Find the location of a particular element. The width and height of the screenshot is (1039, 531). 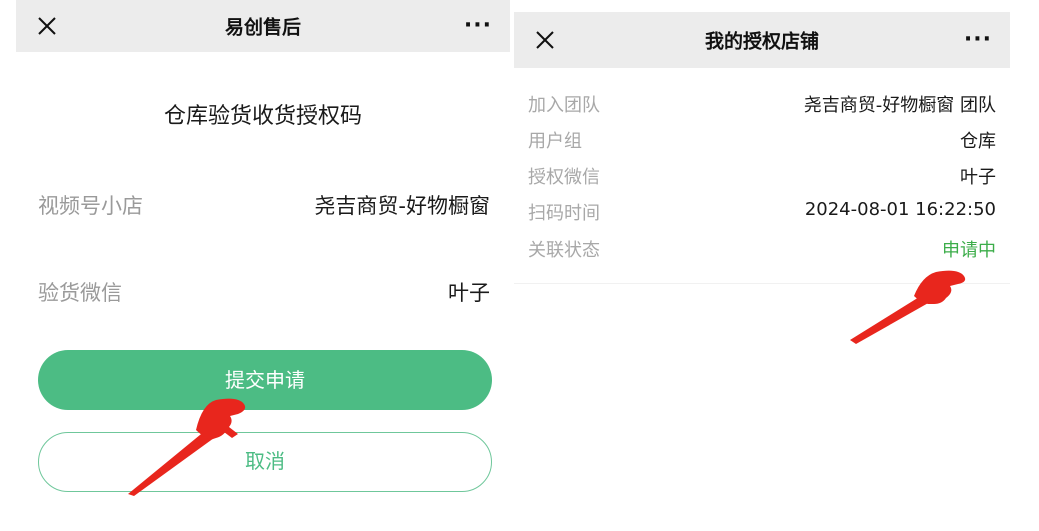

team-label: 加入团队 is located at coordinates (564, 105).